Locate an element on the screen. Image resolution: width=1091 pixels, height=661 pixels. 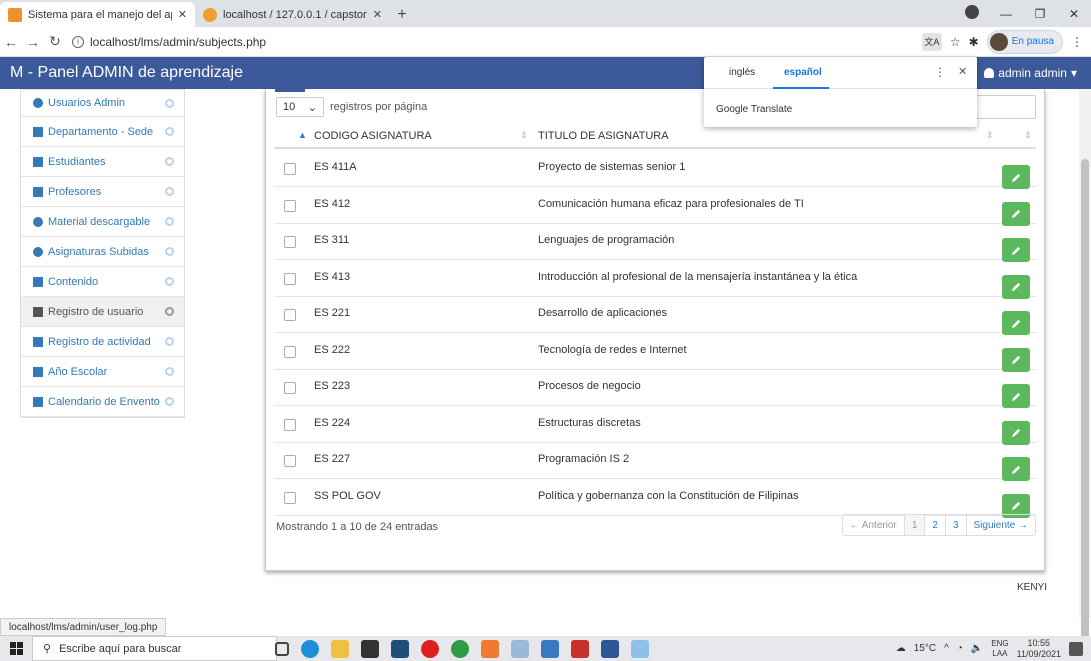
store-icon is located at coordinates (370, 648).